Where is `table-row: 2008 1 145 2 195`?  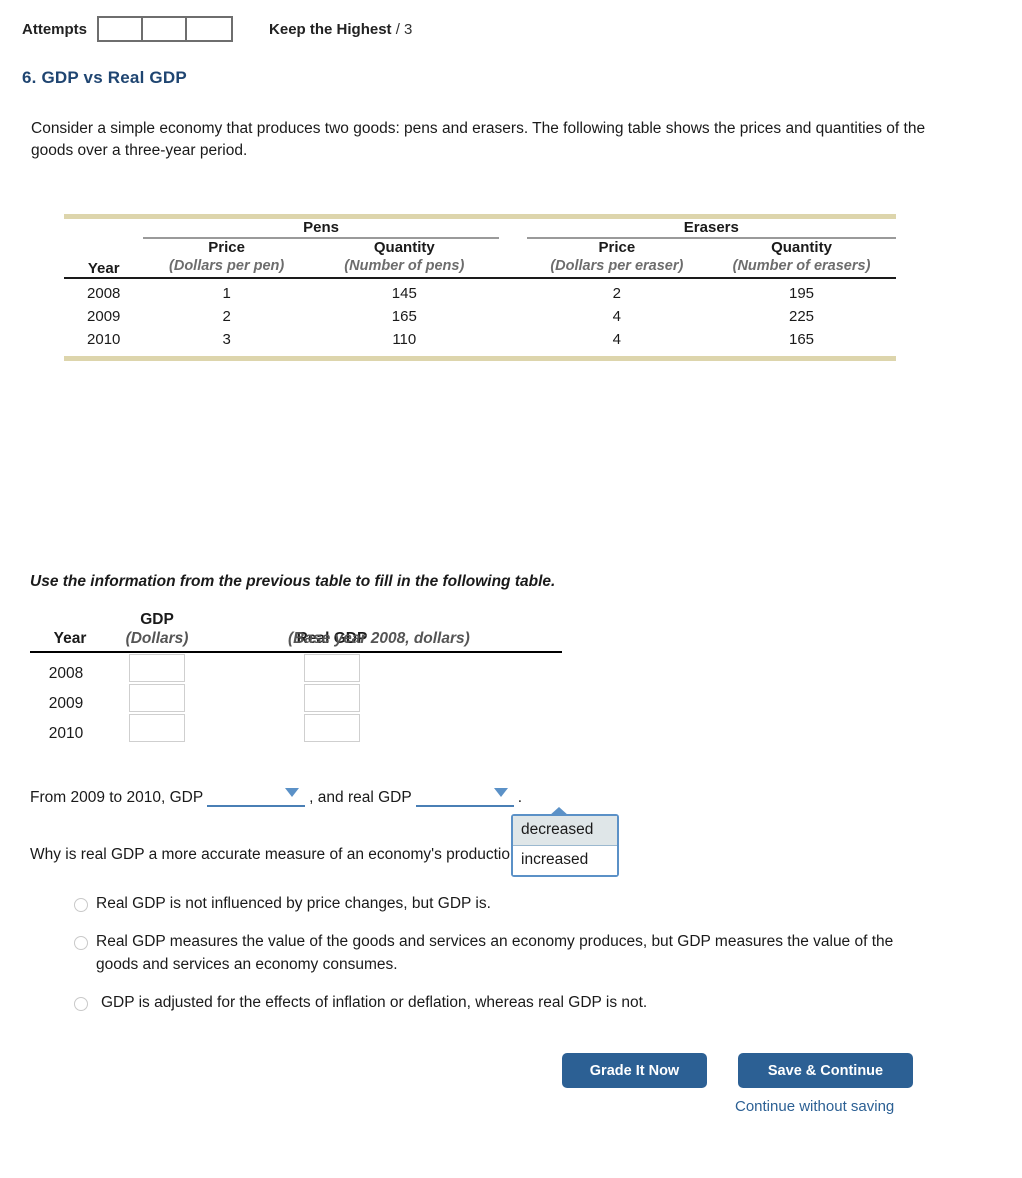 table-row: 2008 1 145 2 195 is located at coordinates (480, 291).